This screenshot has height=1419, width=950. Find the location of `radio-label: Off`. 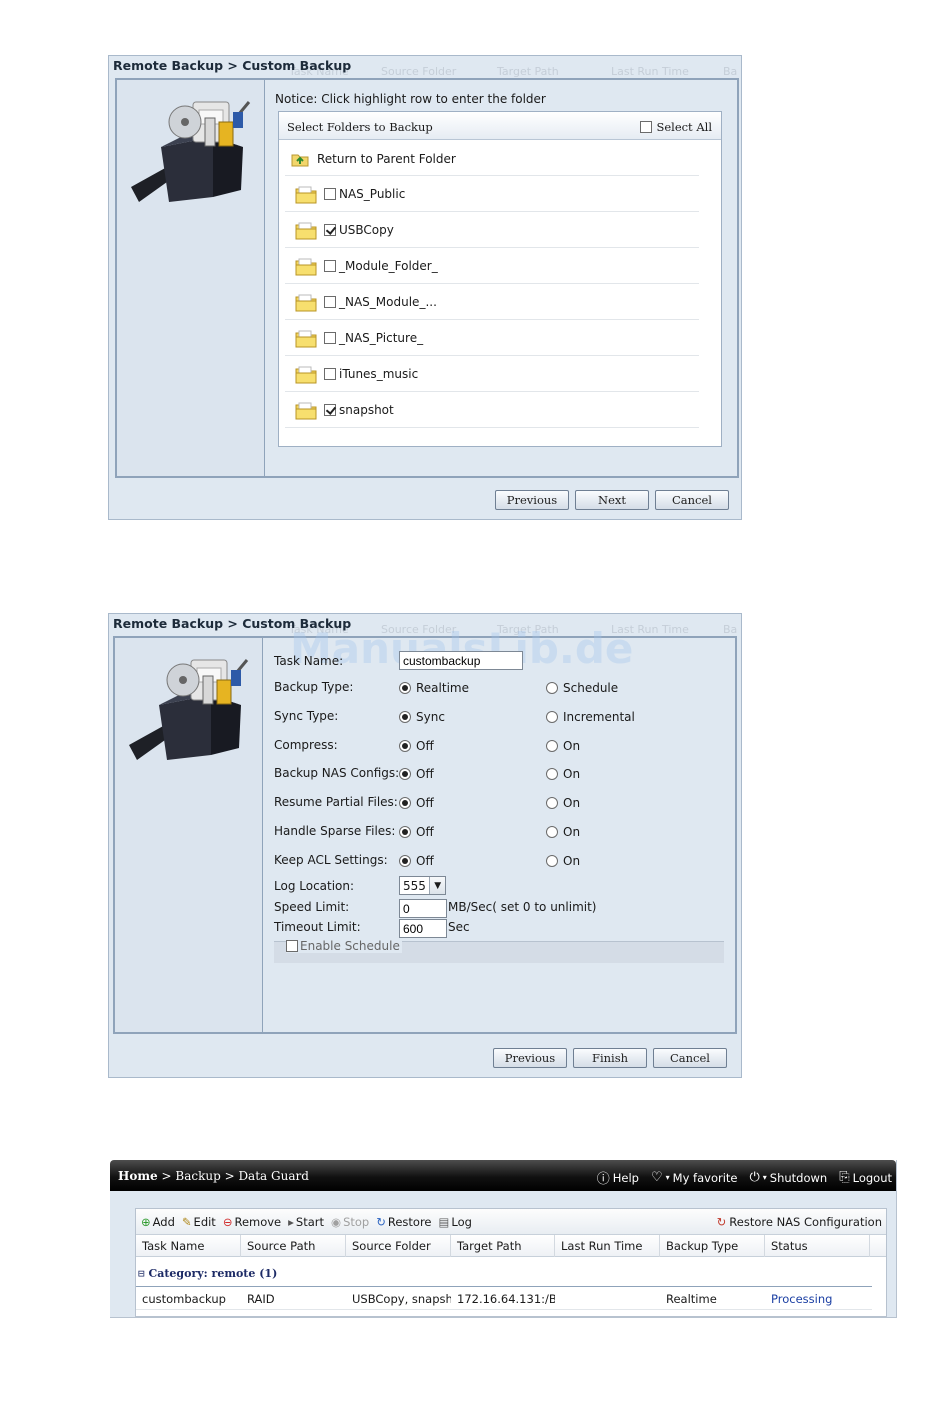

radio-label: Off is located at coordinates (425, 774).